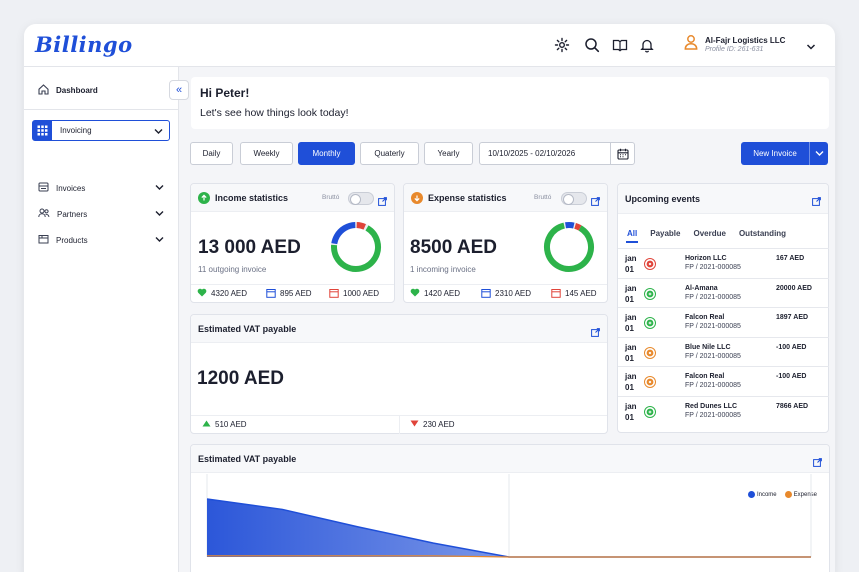 The height and width of the screenshot is (572, 859). What do you see at coordinates (448, 153) in the screenshot?
I see `period-yearly-button: Yearly` at bounding box center [448, 153].